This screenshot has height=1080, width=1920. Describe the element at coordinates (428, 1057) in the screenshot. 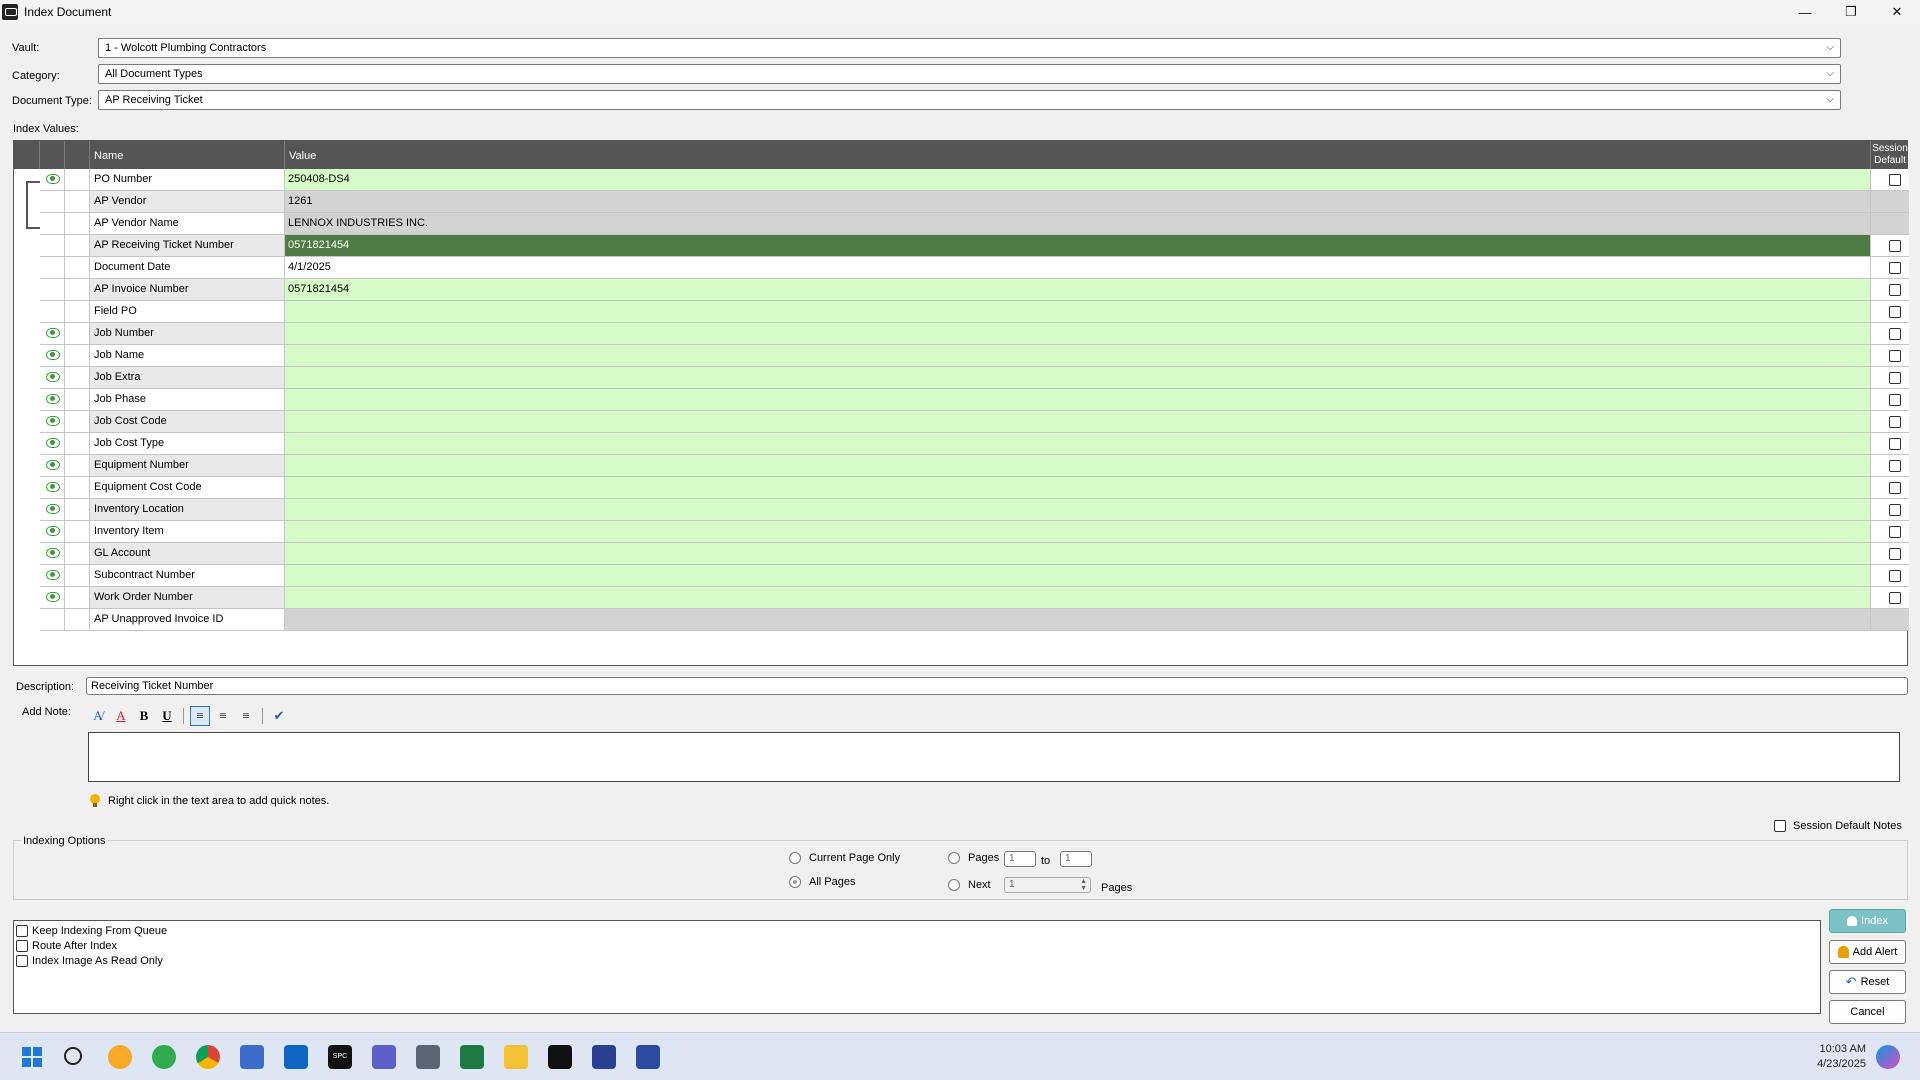

I see `calculator-icon` at that location.